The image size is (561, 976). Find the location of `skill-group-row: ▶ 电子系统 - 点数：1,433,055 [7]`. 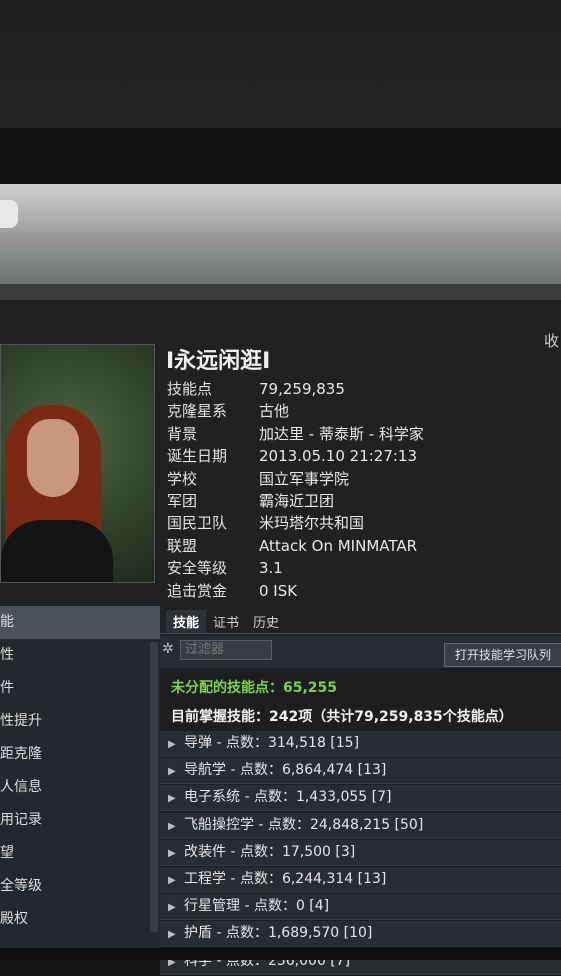

skill-group-row: ▶ 电子系统 - 点数：1,433,055 [7] is located at coordinates (360, 798).